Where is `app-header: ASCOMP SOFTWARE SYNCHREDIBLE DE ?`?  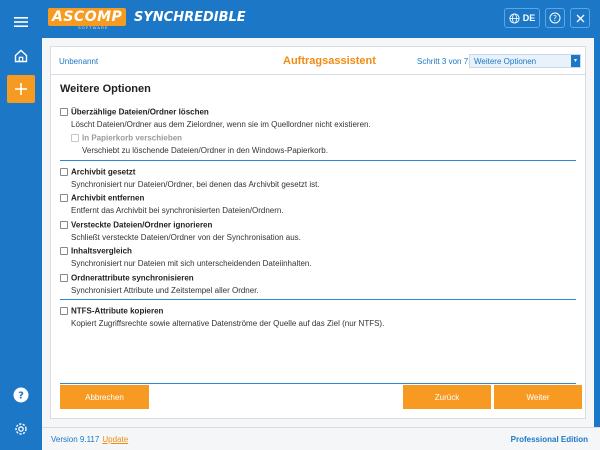
app-header: ASCOMP SOFTWARE SYNCHREDIBLE DE ? is located at coordinates (321, 19).